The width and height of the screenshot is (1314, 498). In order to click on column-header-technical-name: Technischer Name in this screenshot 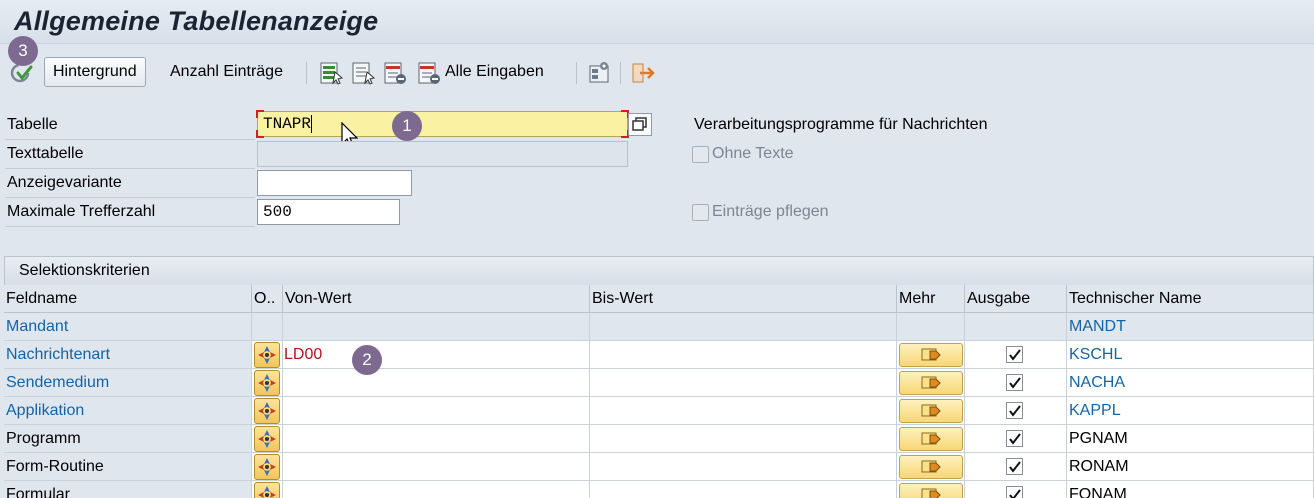, I will do `click(1190, 299)`.